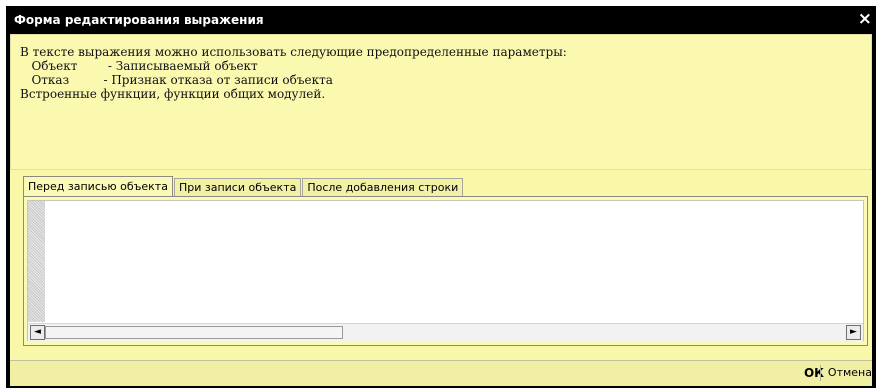 Image resolution: width=876 pixels, height=388 pixels. What do you see at coordinates (853, 332) in the screenshot?
I see `scroll-right-icon: ►` at bounding box center [853, 332].